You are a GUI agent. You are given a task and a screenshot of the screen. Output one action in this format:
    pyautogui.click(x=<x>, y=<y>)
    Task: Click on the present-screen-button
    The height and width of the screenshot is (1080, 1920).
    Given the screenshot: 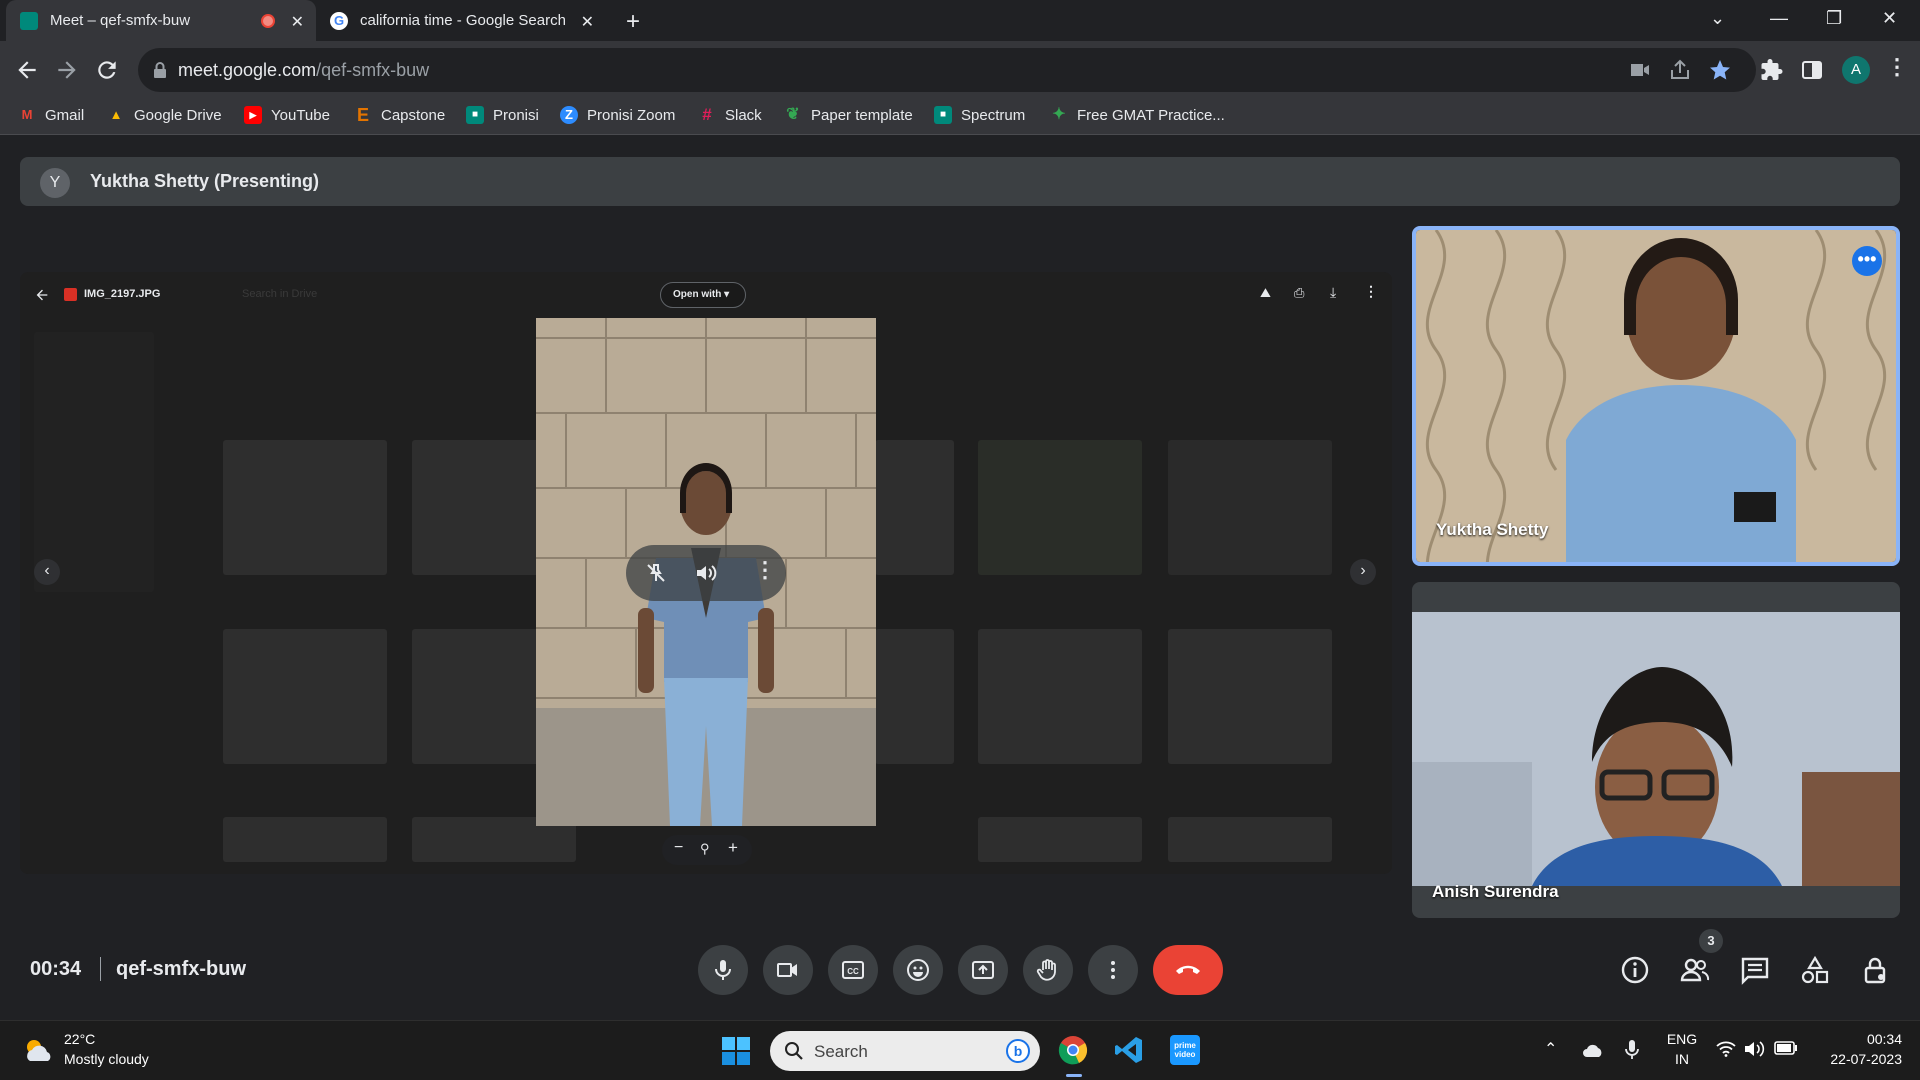 What is the action you would take?
    pyautogui.click(x=983, y=970)
    